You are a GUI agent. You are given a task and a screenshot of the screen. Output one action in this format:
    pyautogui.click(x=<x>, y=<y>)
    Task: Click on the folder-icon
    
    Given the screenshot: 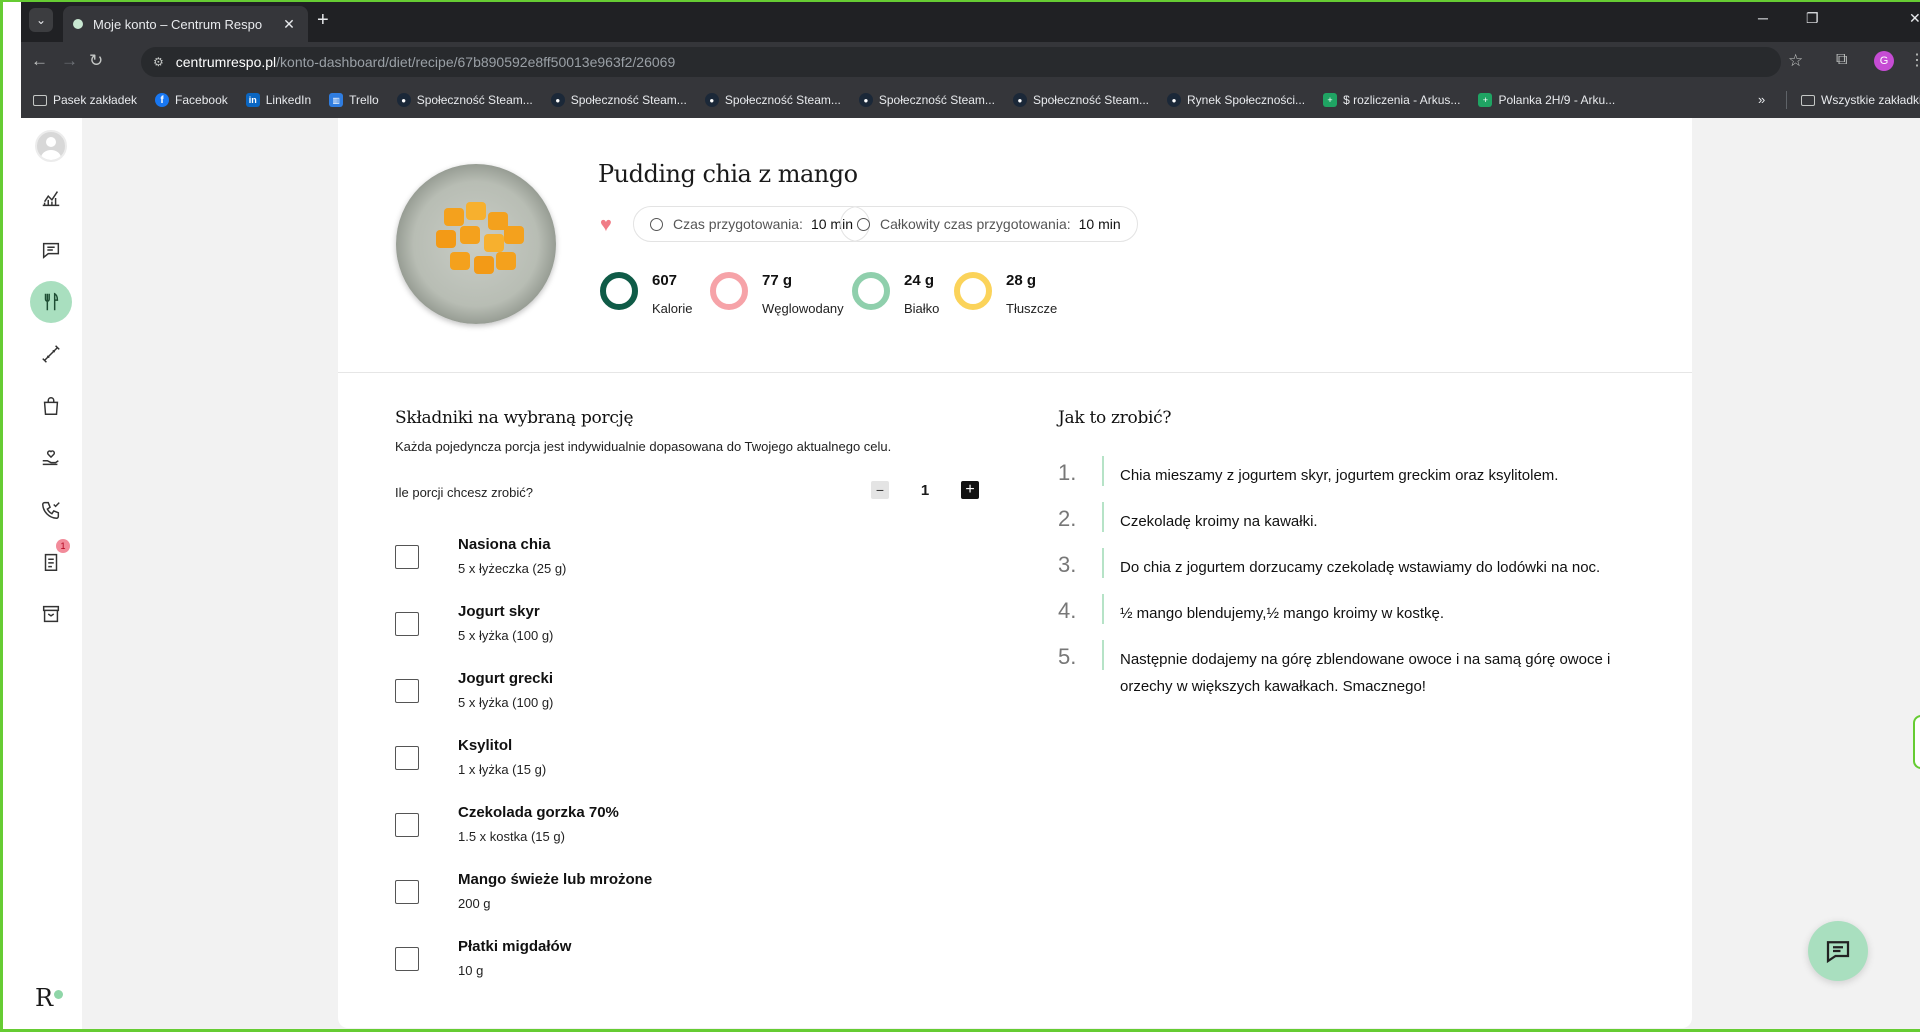 What is the action you would take?
    pyautogui.click(x=1808, y=100)
    